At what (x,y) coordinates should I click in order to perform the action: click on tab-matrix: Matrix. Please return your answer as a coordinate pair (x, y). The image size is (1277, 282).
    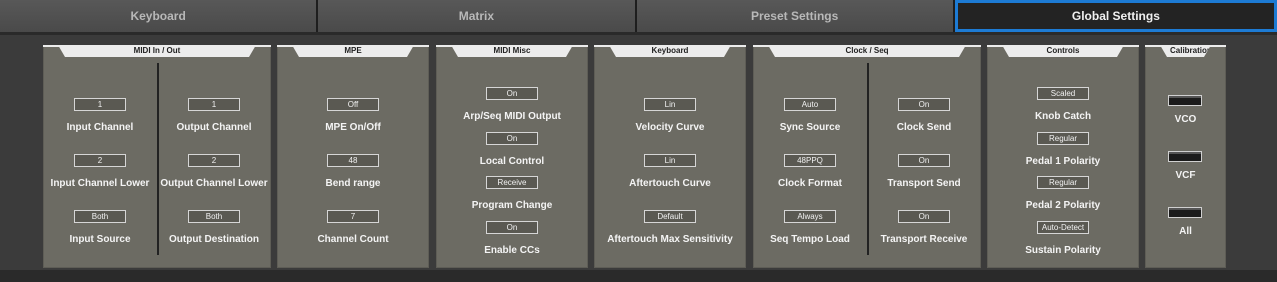
    Looking at the image, I should click on (477, 16).